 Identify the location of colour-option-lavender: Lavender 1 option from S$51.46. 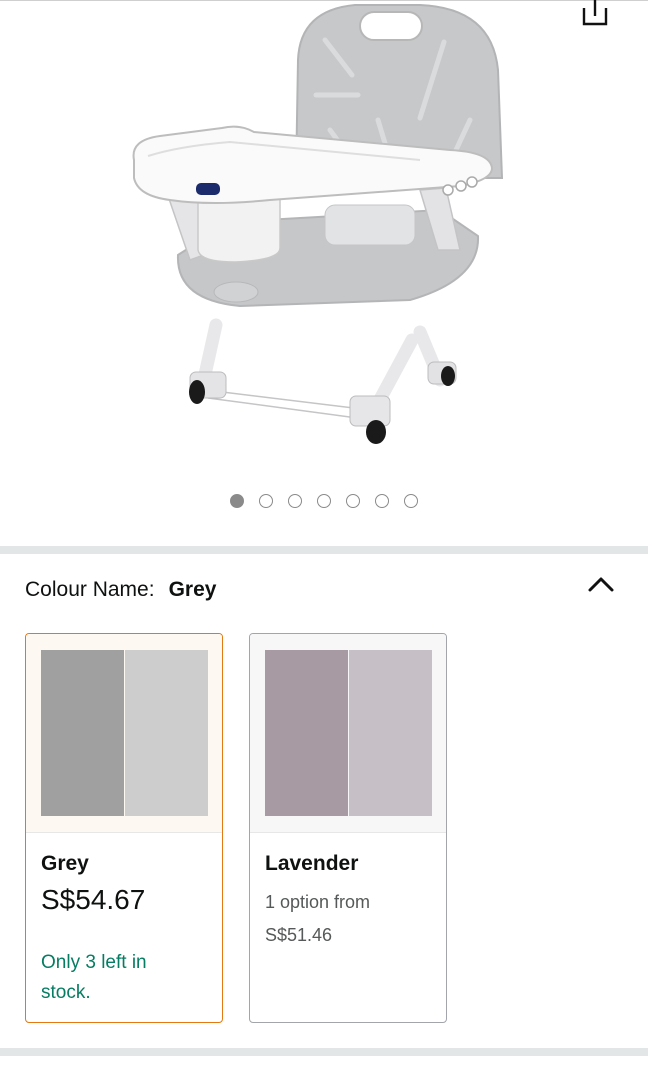
(348, 828).